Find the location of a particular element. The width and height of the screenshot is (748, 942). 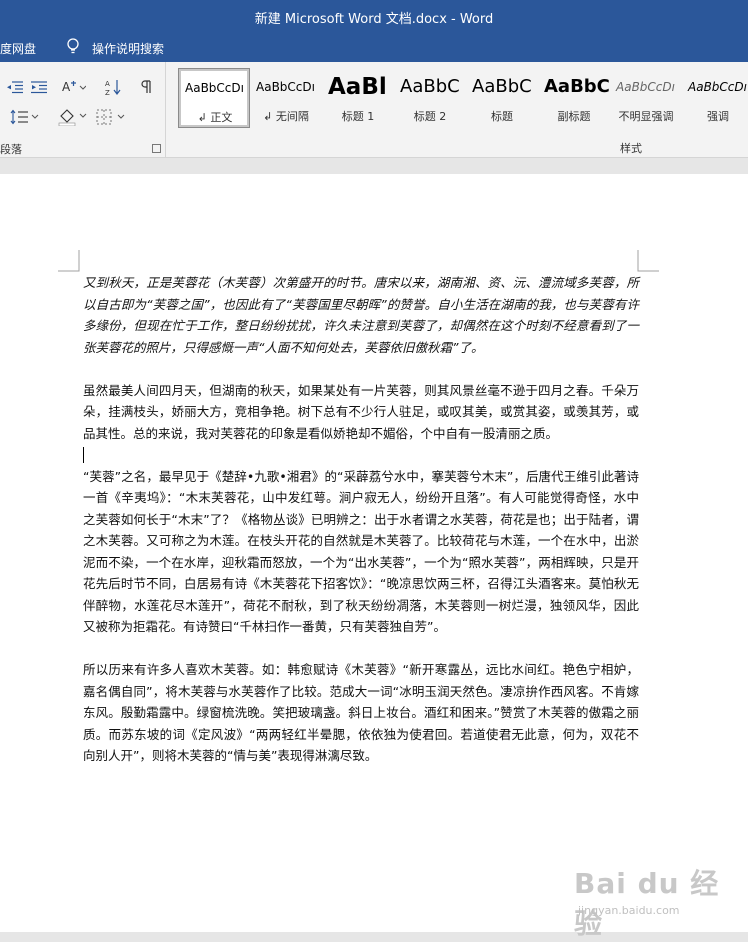

style-name: ↲ 无间隔 is located at coordinates (286, 116).